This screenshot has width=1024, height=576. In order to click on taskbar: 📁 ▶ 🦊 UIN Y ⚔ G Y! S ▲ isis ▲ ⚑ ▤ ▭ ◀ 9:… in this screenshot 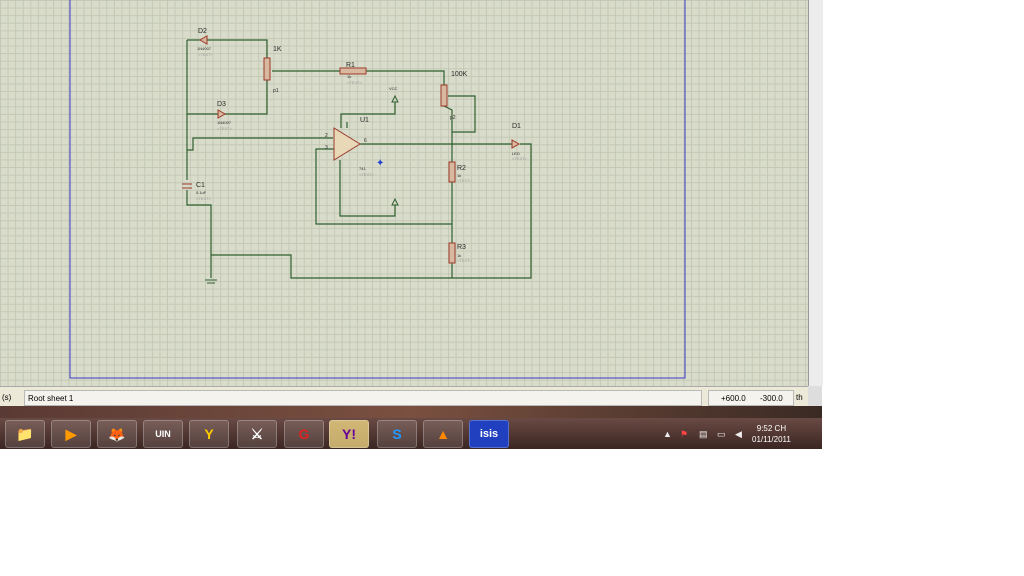, I will do `click(411, 433)`.